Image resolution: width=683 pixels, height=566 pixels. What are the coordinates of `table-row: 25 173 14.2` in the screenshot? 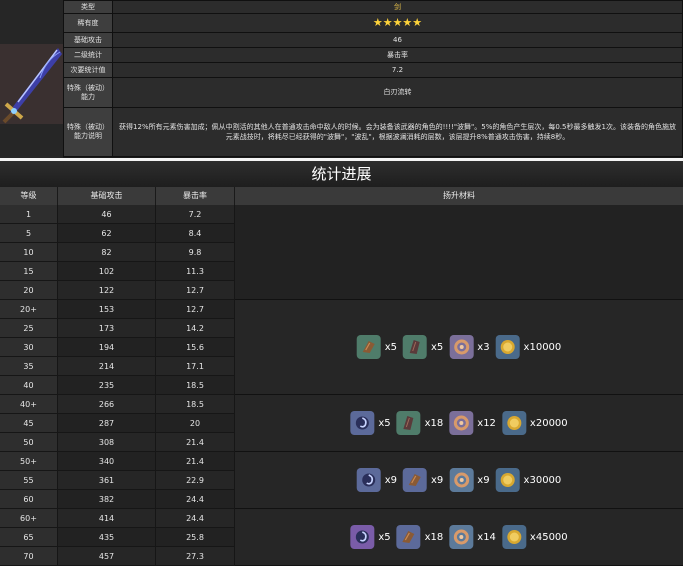 It's located at (117, 328).